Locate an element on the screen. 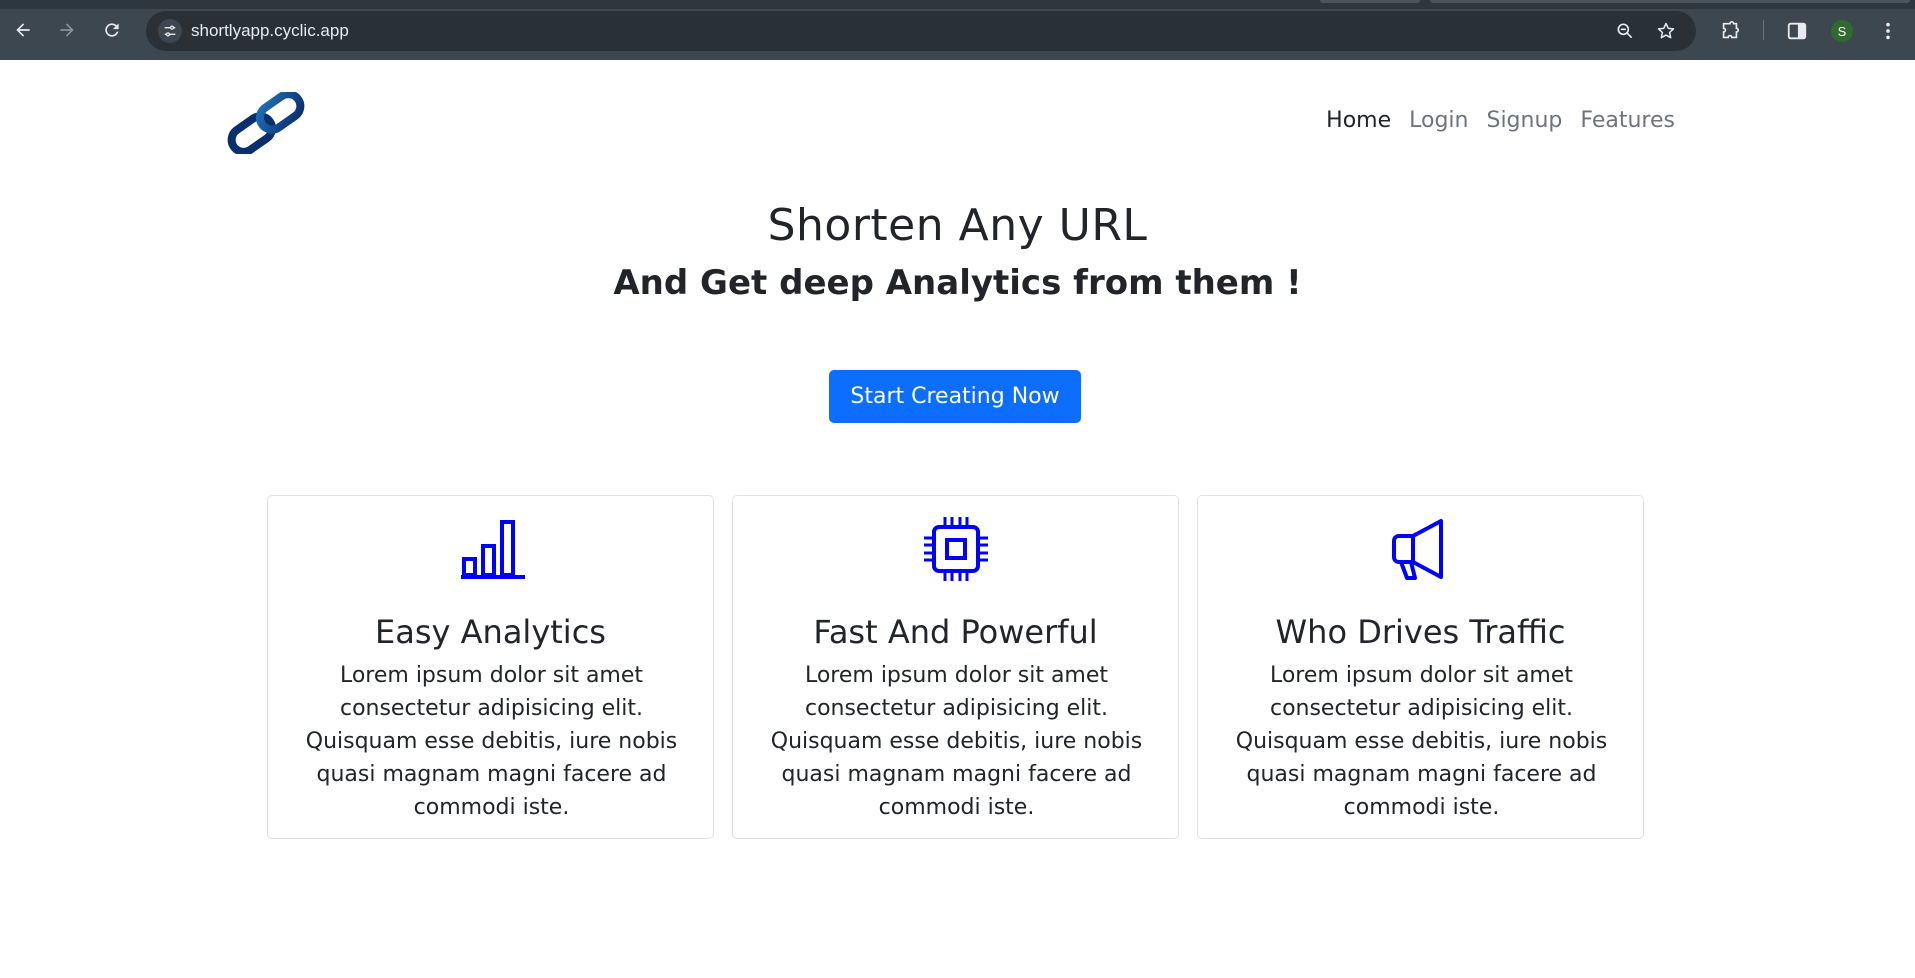  chain-link-logo is located at coordinates (266, 123).